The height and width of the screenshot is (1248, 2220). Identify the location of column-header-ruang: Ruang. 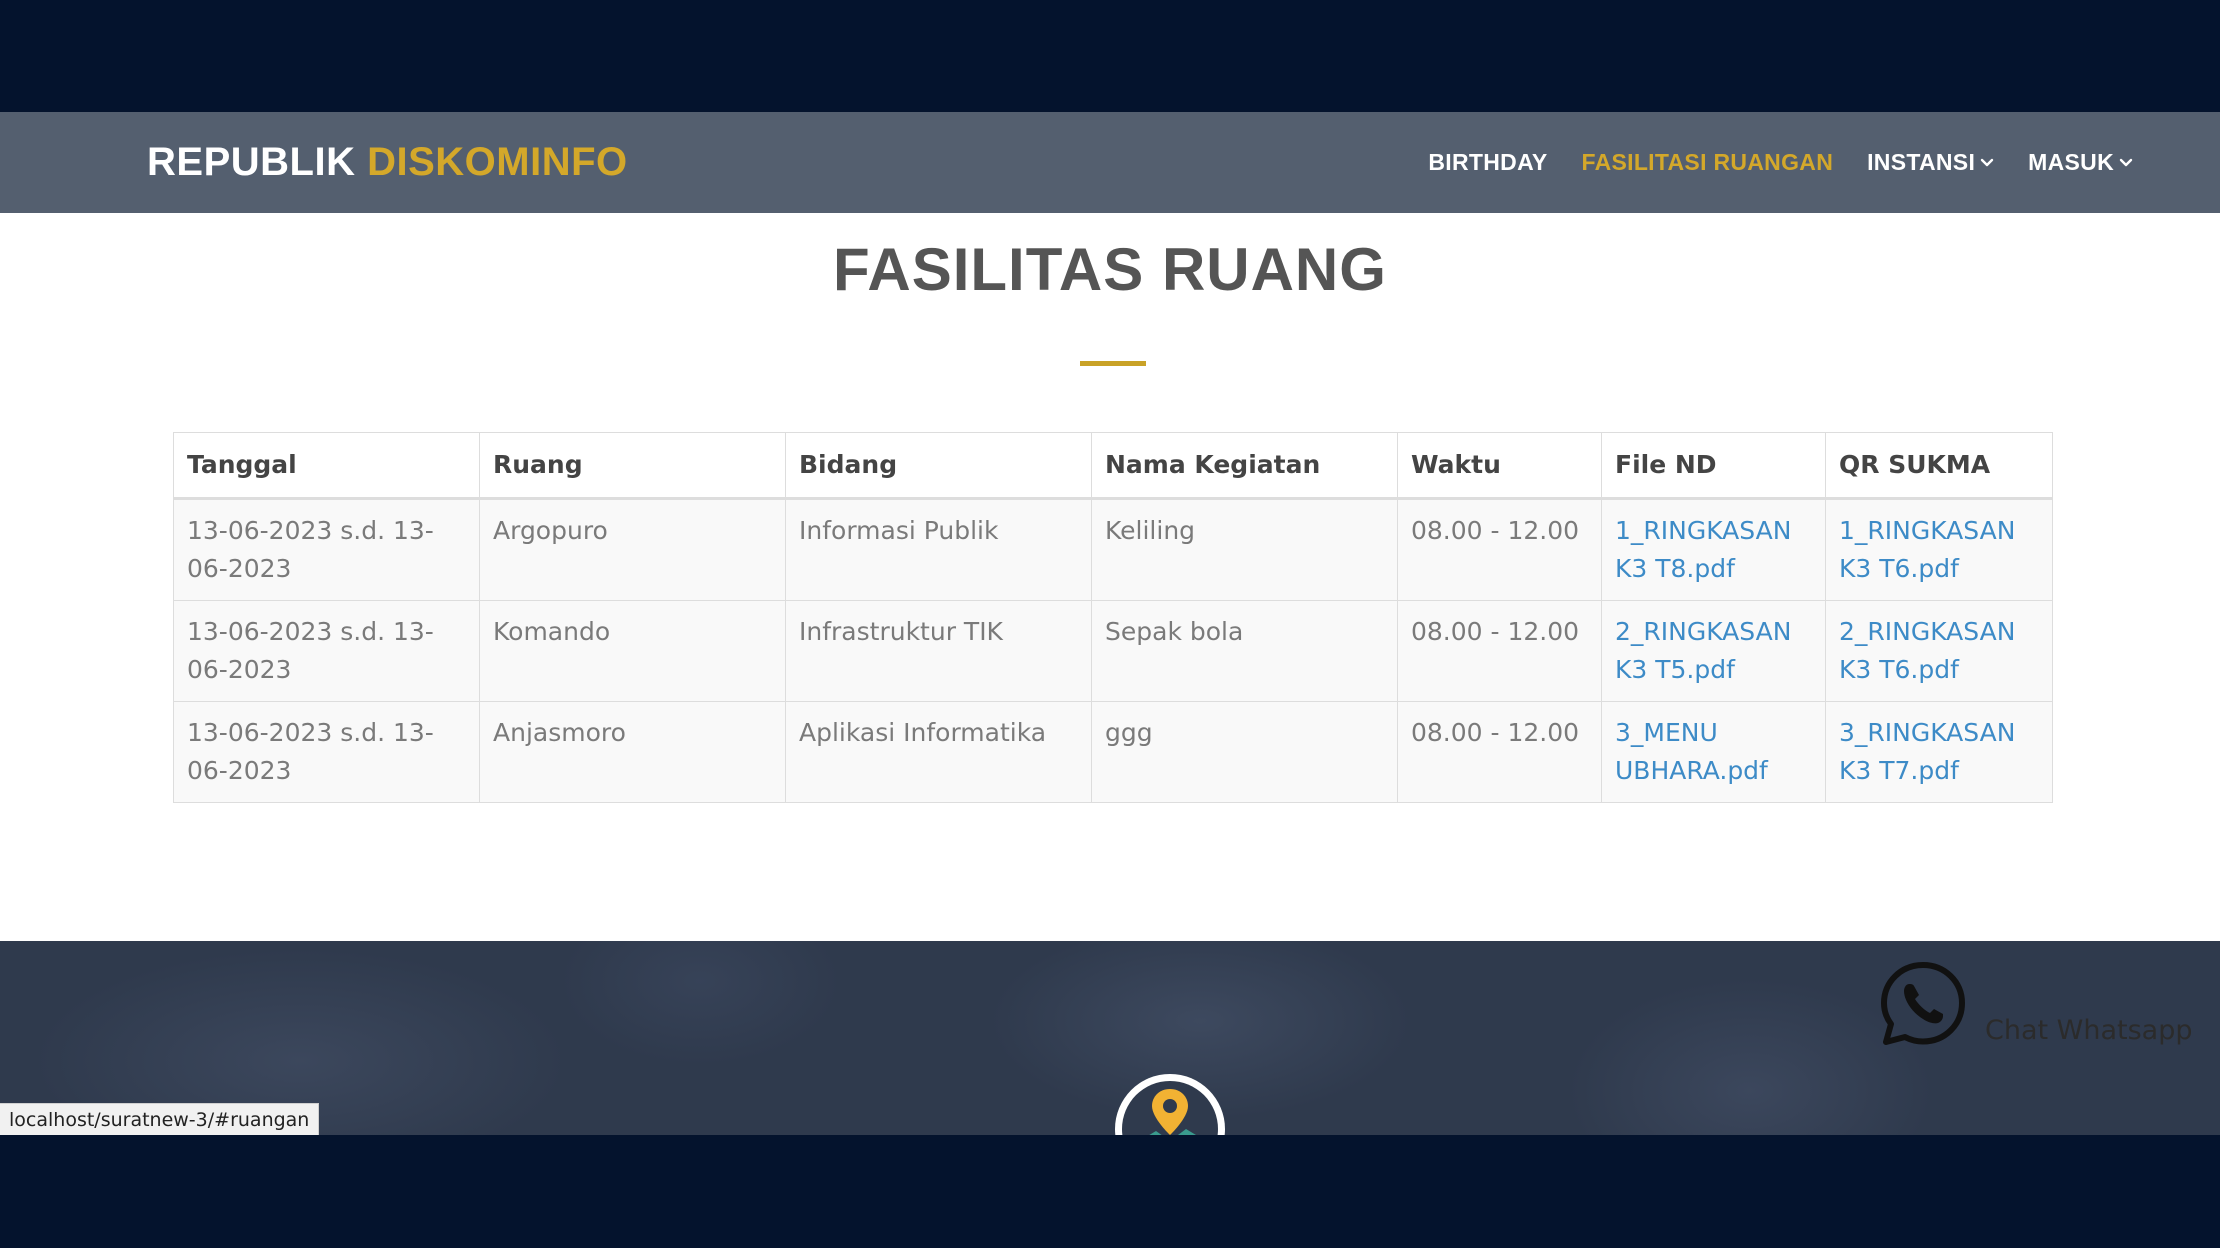
(632, 466).